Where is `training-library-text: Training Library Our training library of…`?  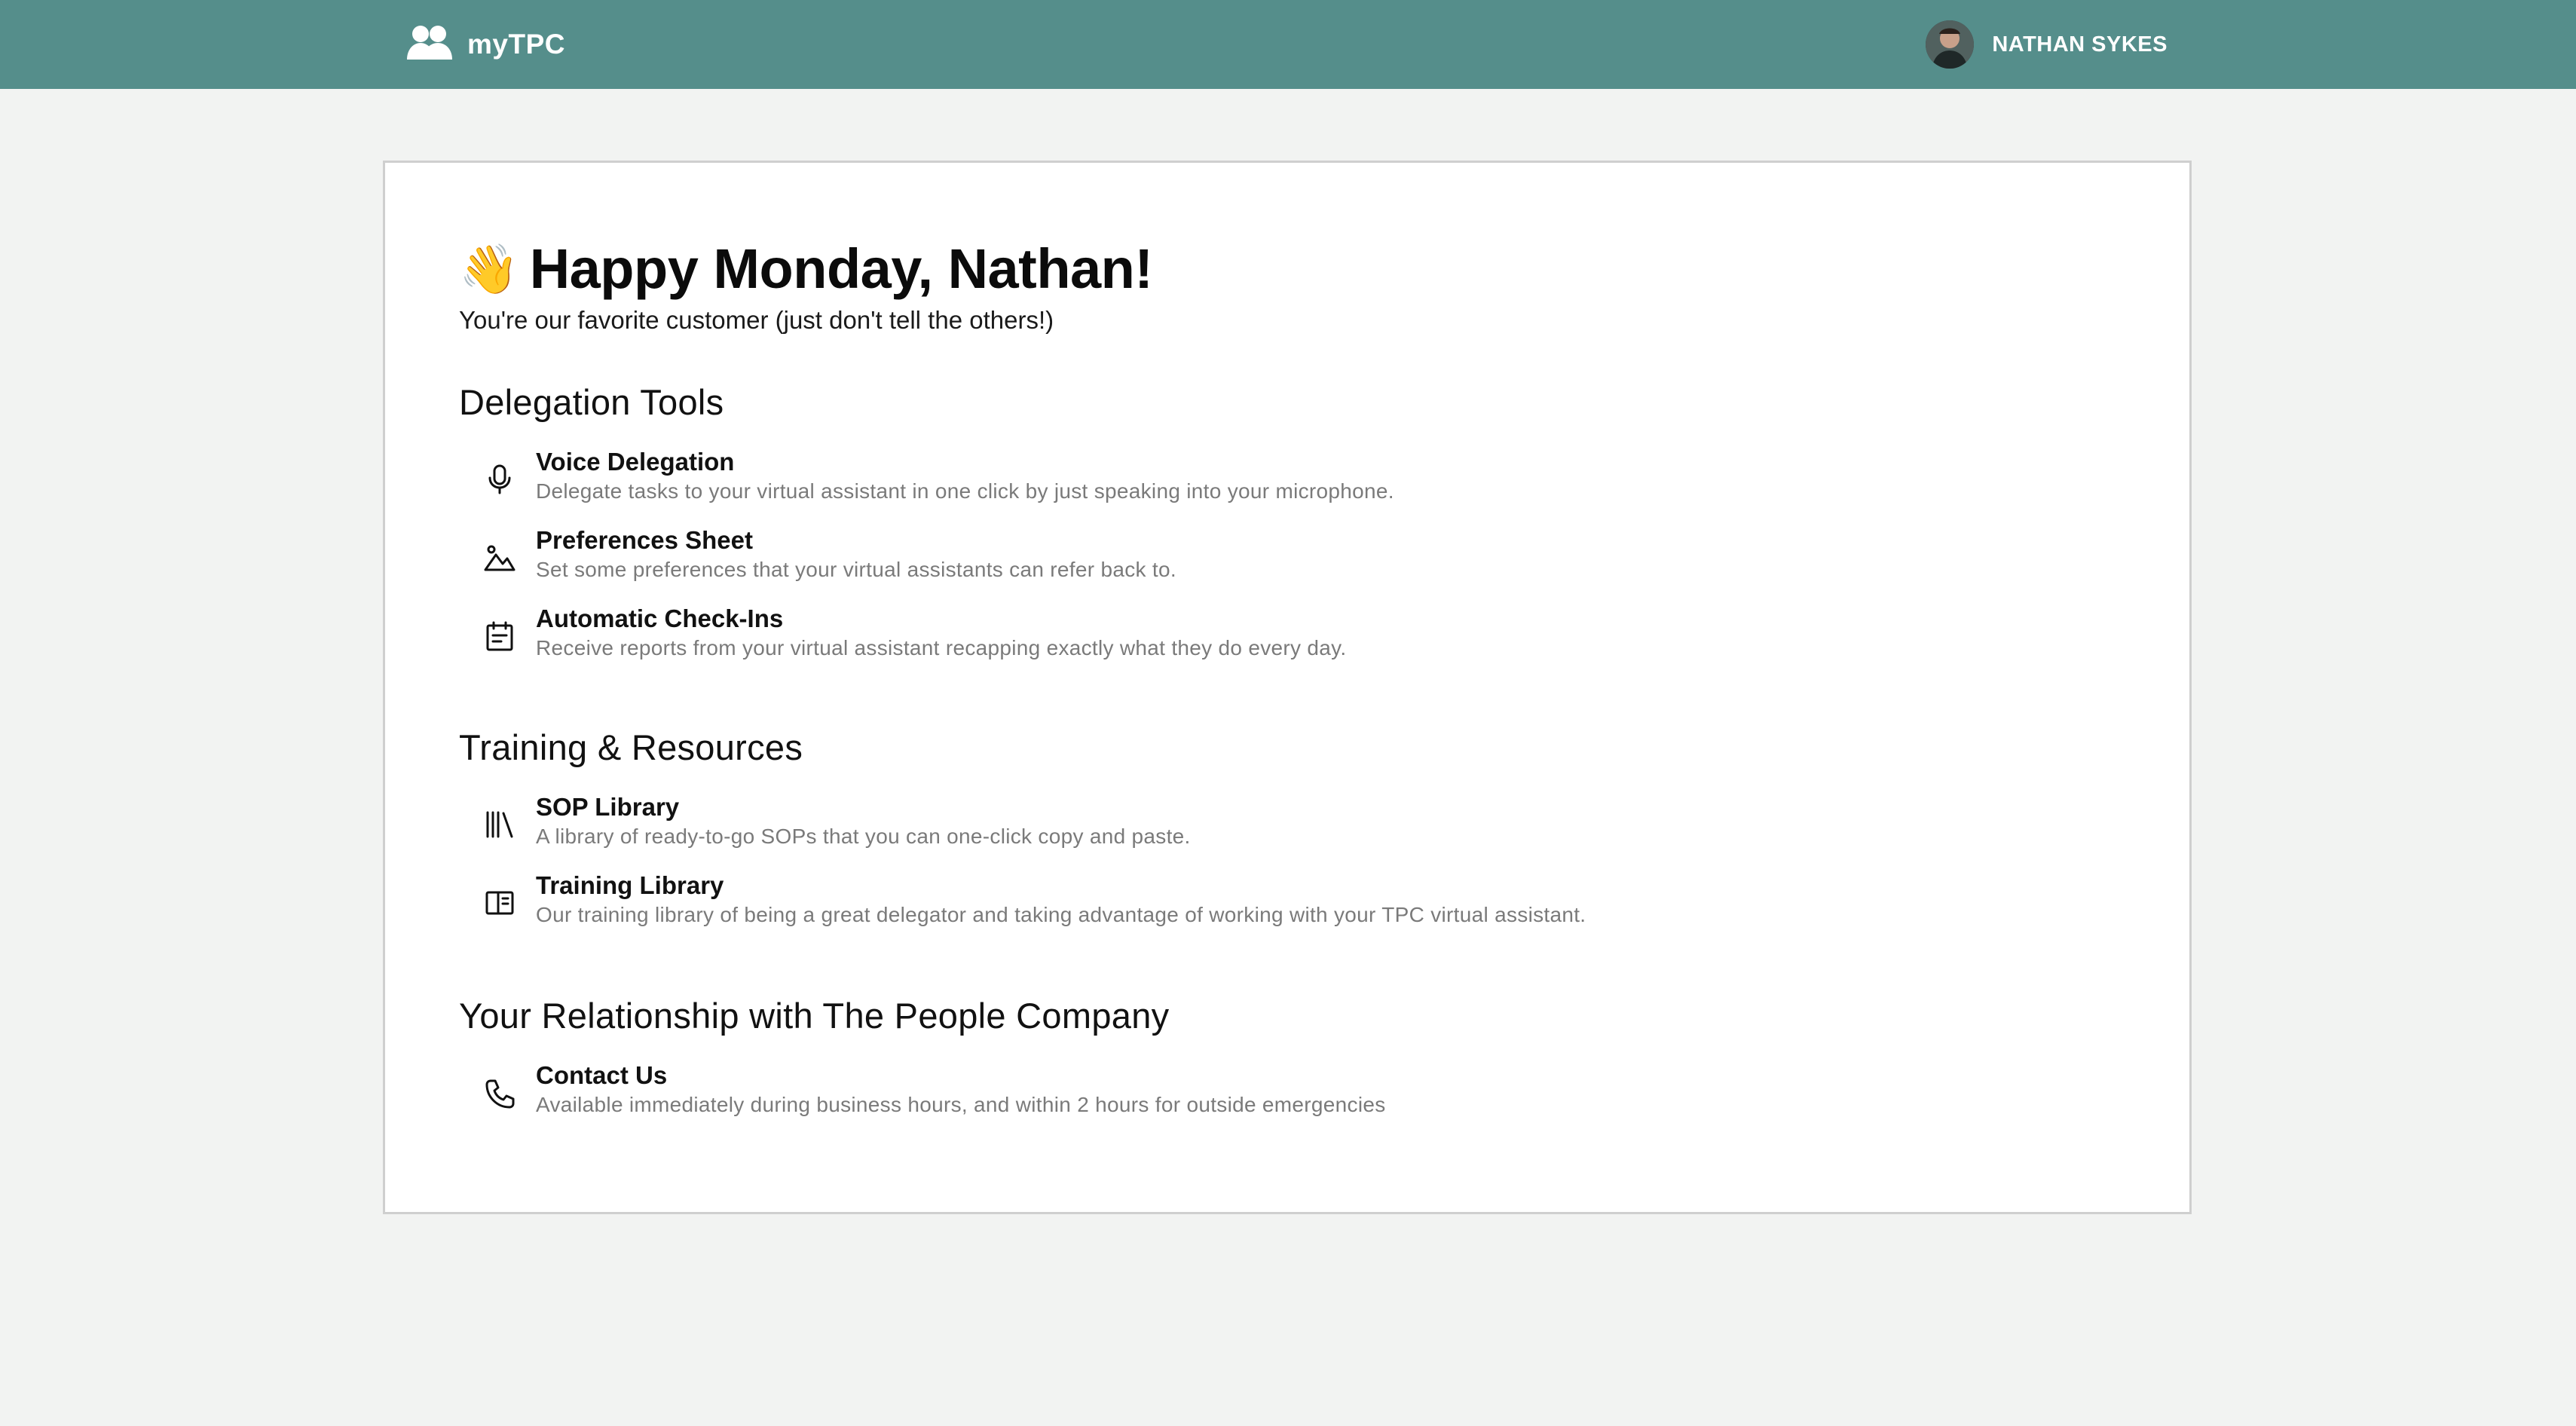
training-library-text: Training Library Our training library of… is located at coordinates (1061, 899).